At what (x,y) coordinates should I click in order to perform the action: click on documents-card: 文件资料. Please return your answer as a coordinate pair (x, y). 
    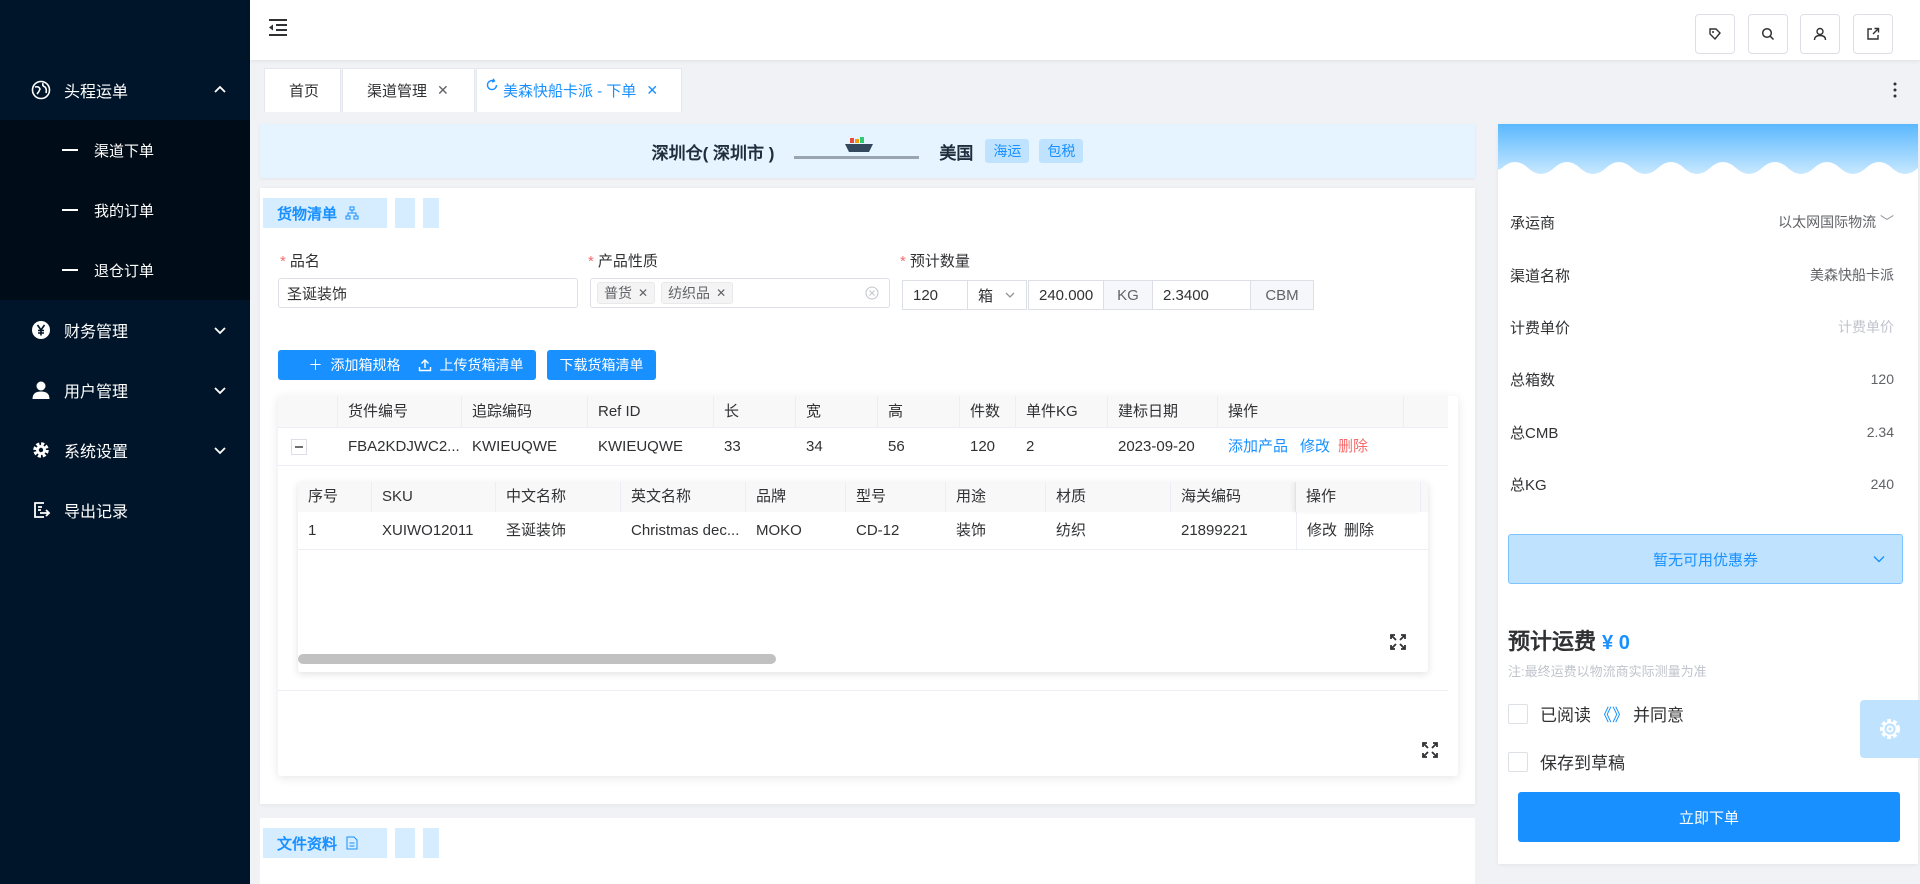
    Looking at the image, I should click on (867, 851).